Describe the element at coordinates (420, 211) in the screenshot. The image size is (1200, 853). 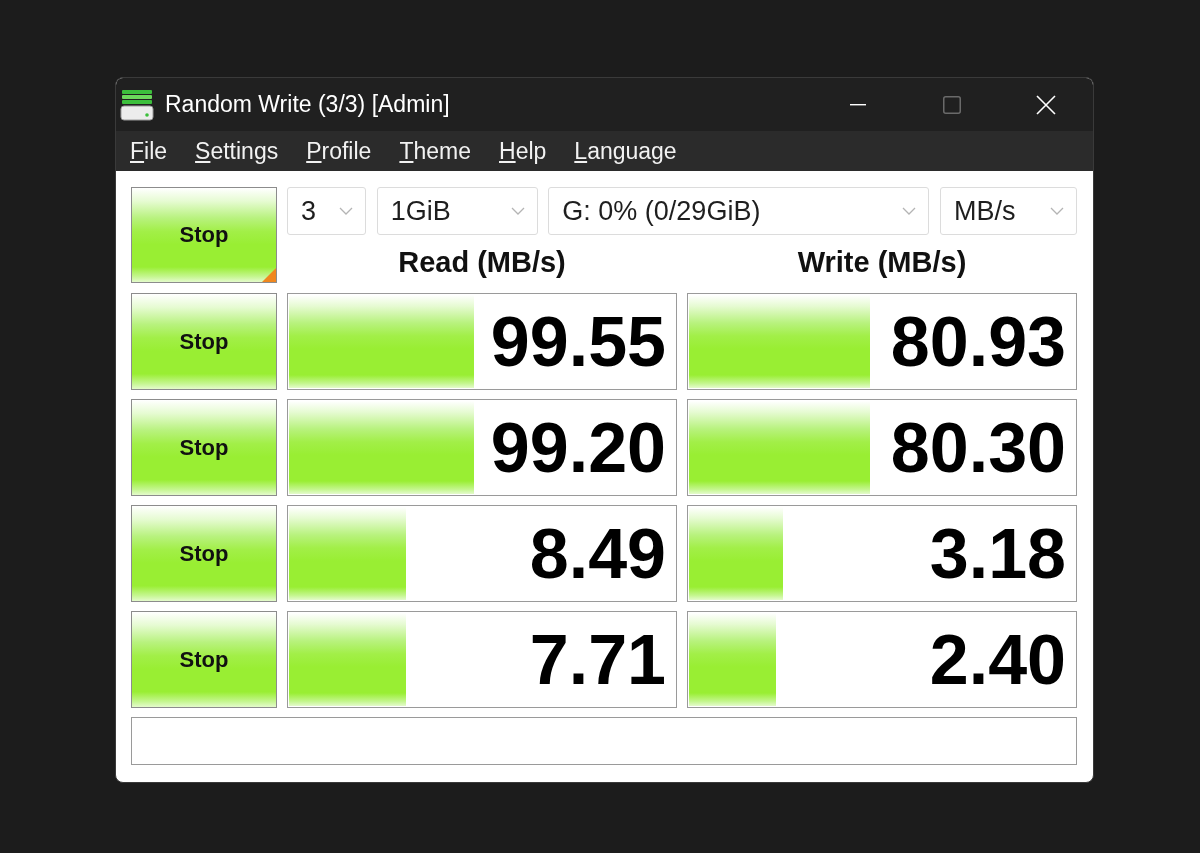
I see `dropdown-value: 1GiB` at that location.